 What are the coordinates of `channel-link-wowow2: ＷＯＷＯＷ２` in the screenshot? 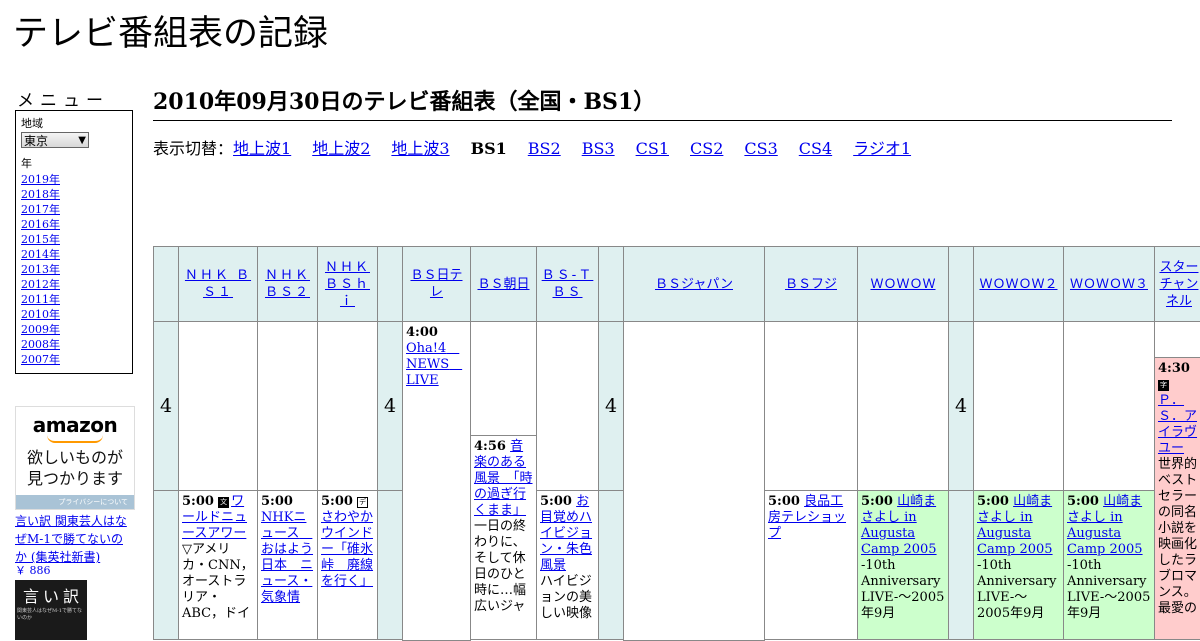 It's located at (1018, 284).